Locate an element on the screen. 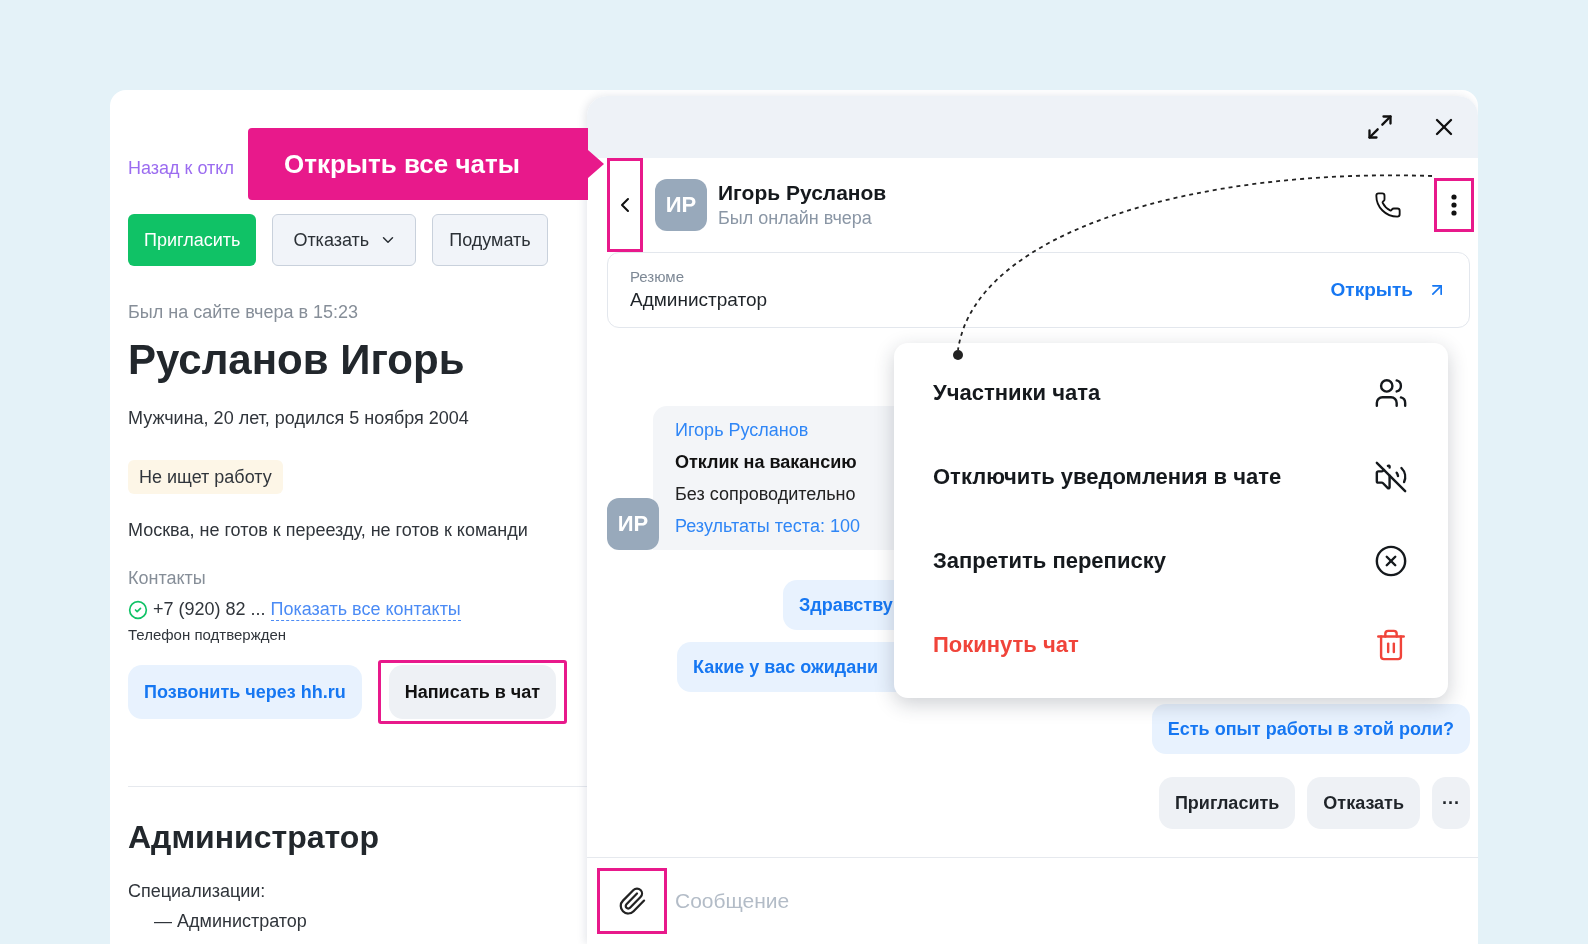 Image resolution: width=1588 pixels, height=944 pixels. message-bubble: Есть опыт работы в этой роли? is located at coordinates (1310, 729).